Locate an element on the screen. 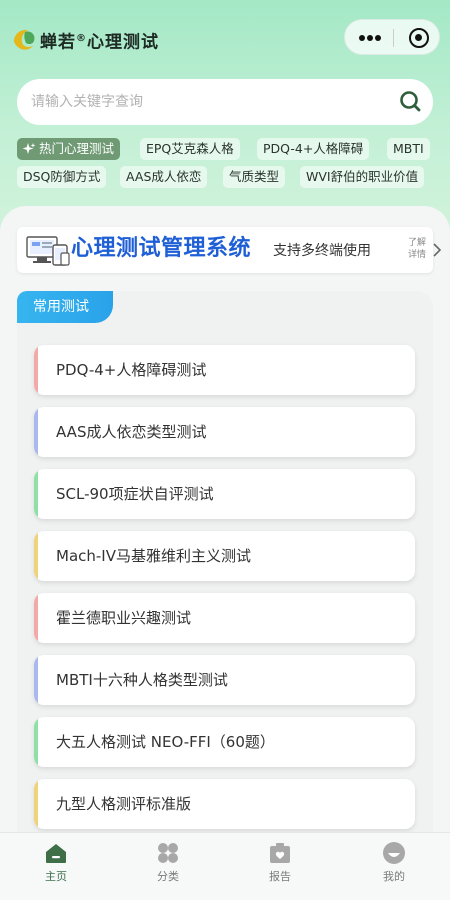  search-icon is located at coordinates (410, 101).